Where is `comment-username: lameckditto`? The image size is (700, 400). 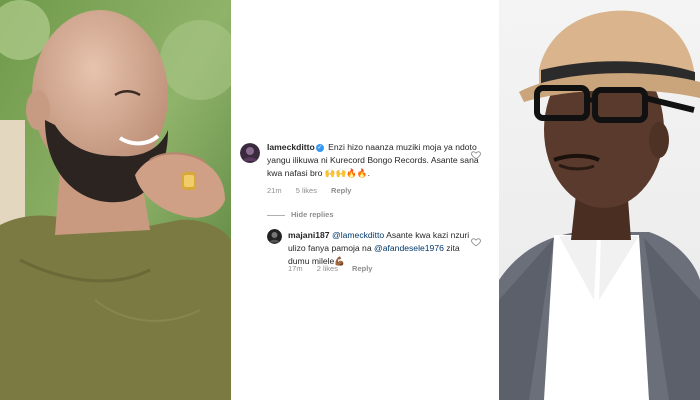
comment-username: lameckditto is located at coordinates (291, 147).